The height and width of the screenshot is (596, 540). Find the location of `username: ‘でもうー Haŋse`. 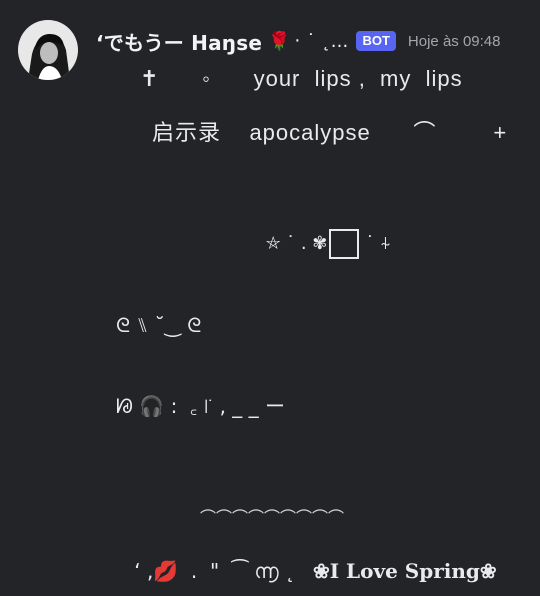

username: ‘でもうー Haŋse is located at coordinates (179, 41).